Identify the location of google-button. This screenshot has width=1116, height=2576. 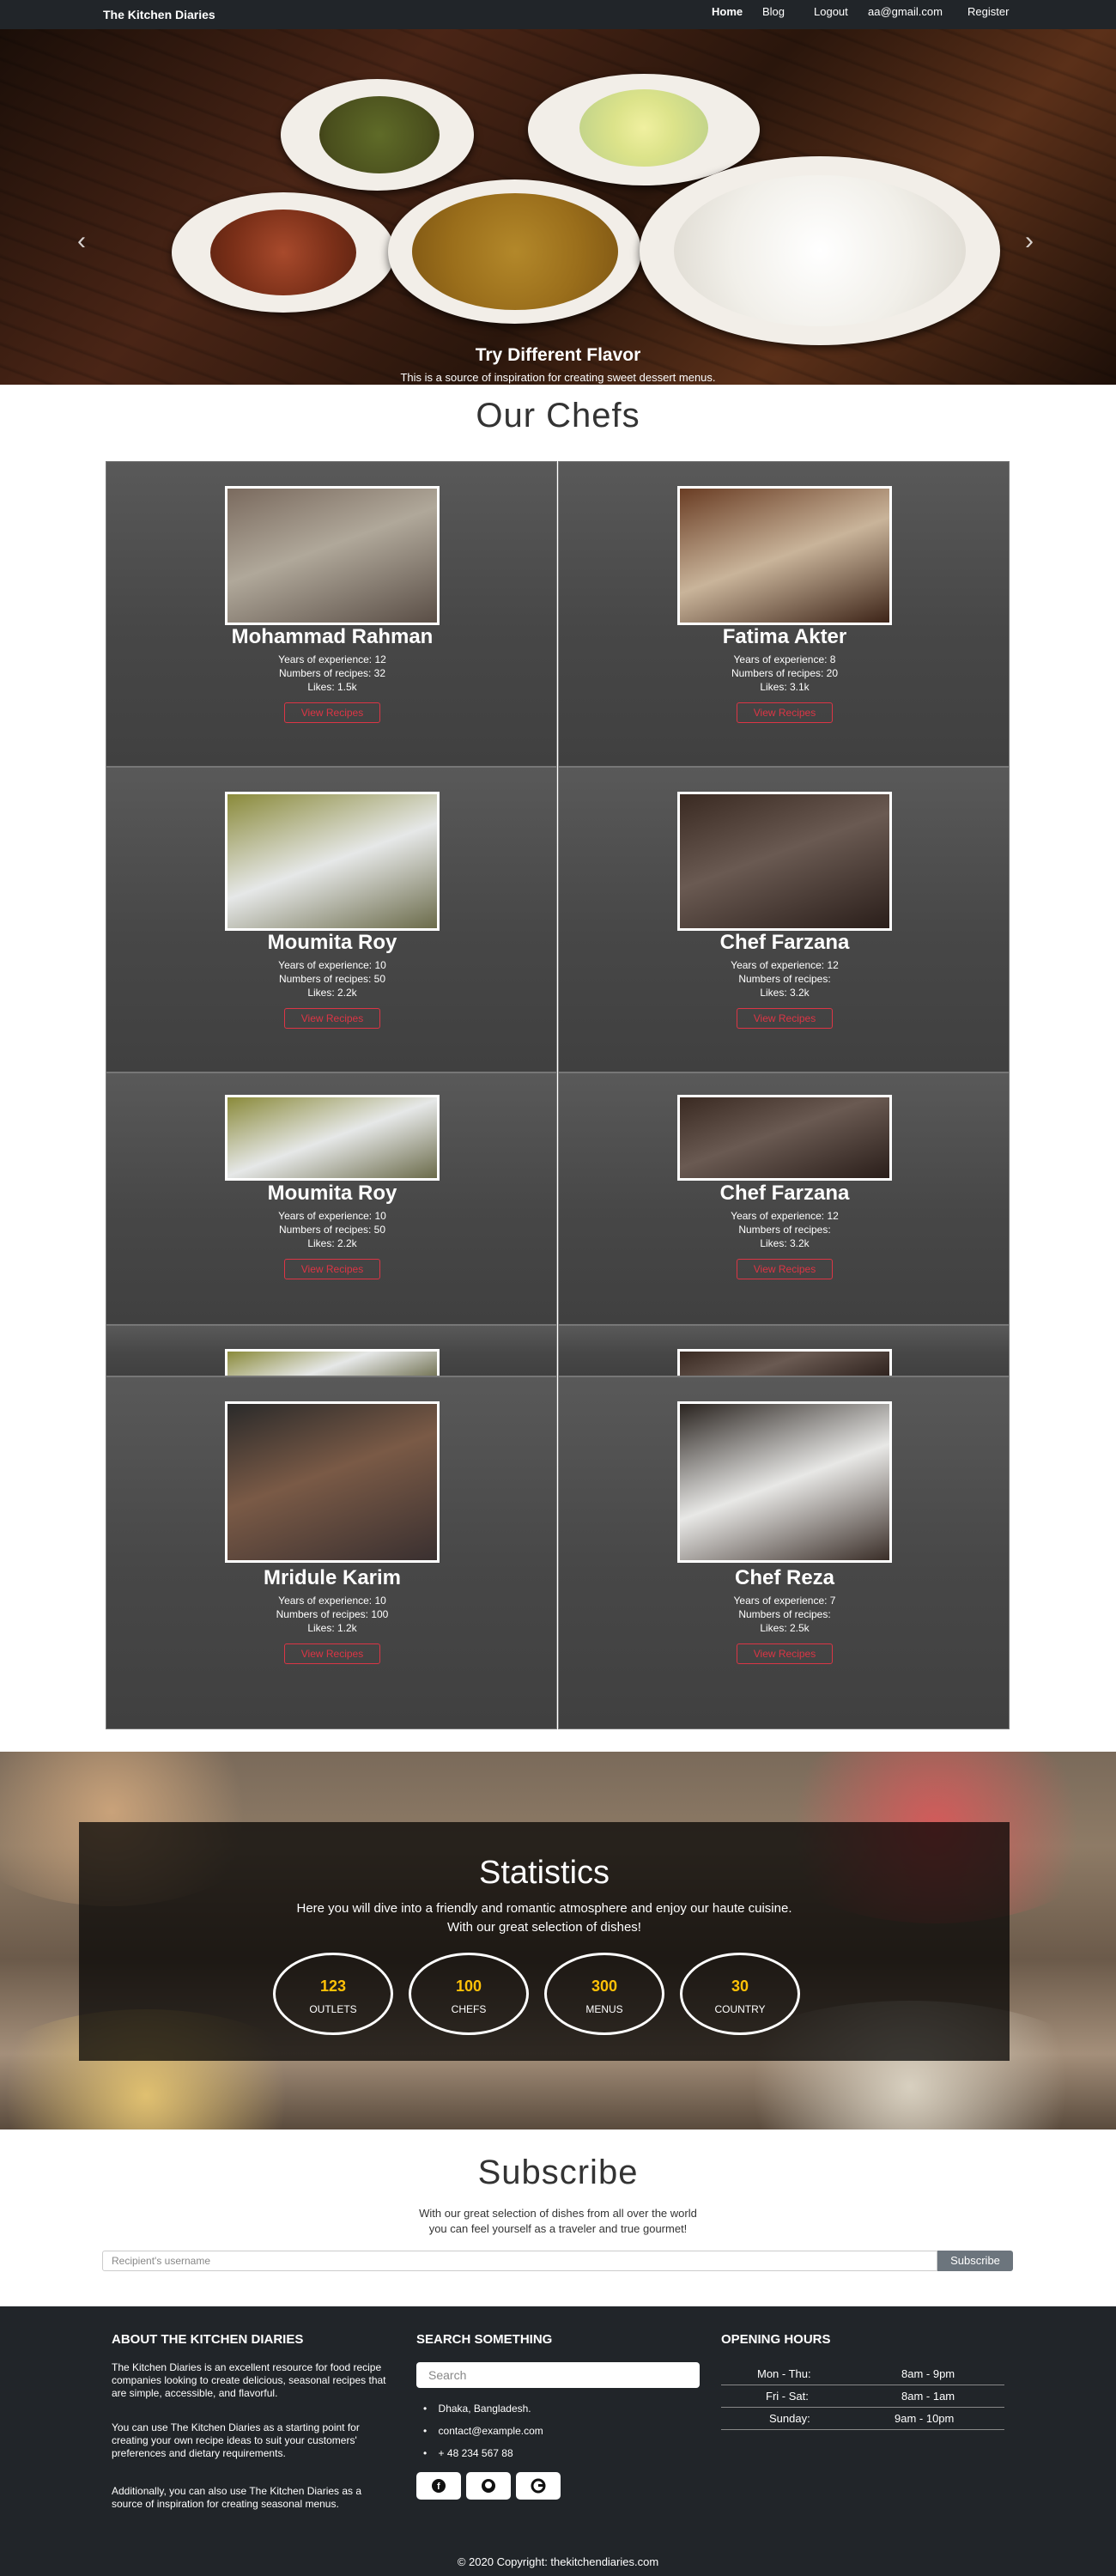
(538, 2486).